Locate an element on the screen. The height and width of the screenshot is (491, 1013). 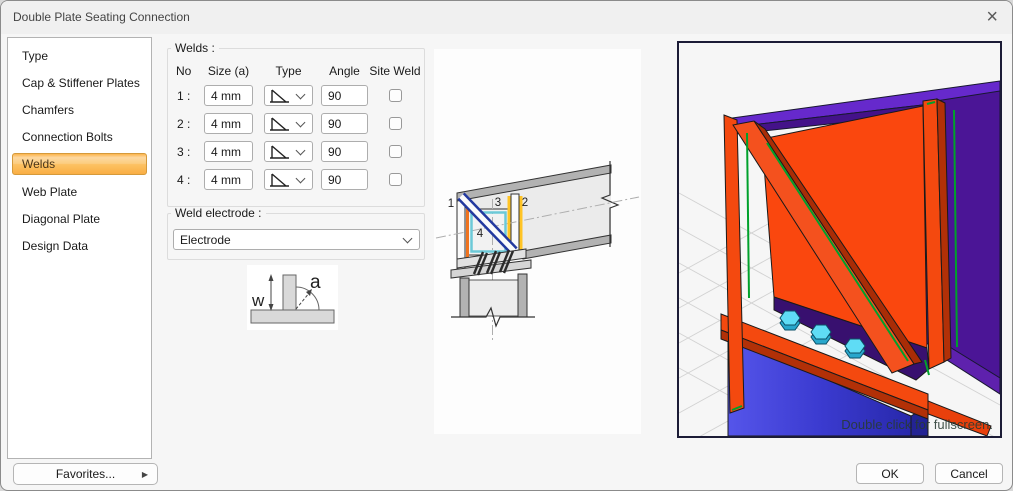
cancel-label: Cancel is located at coordinates (969, 473).